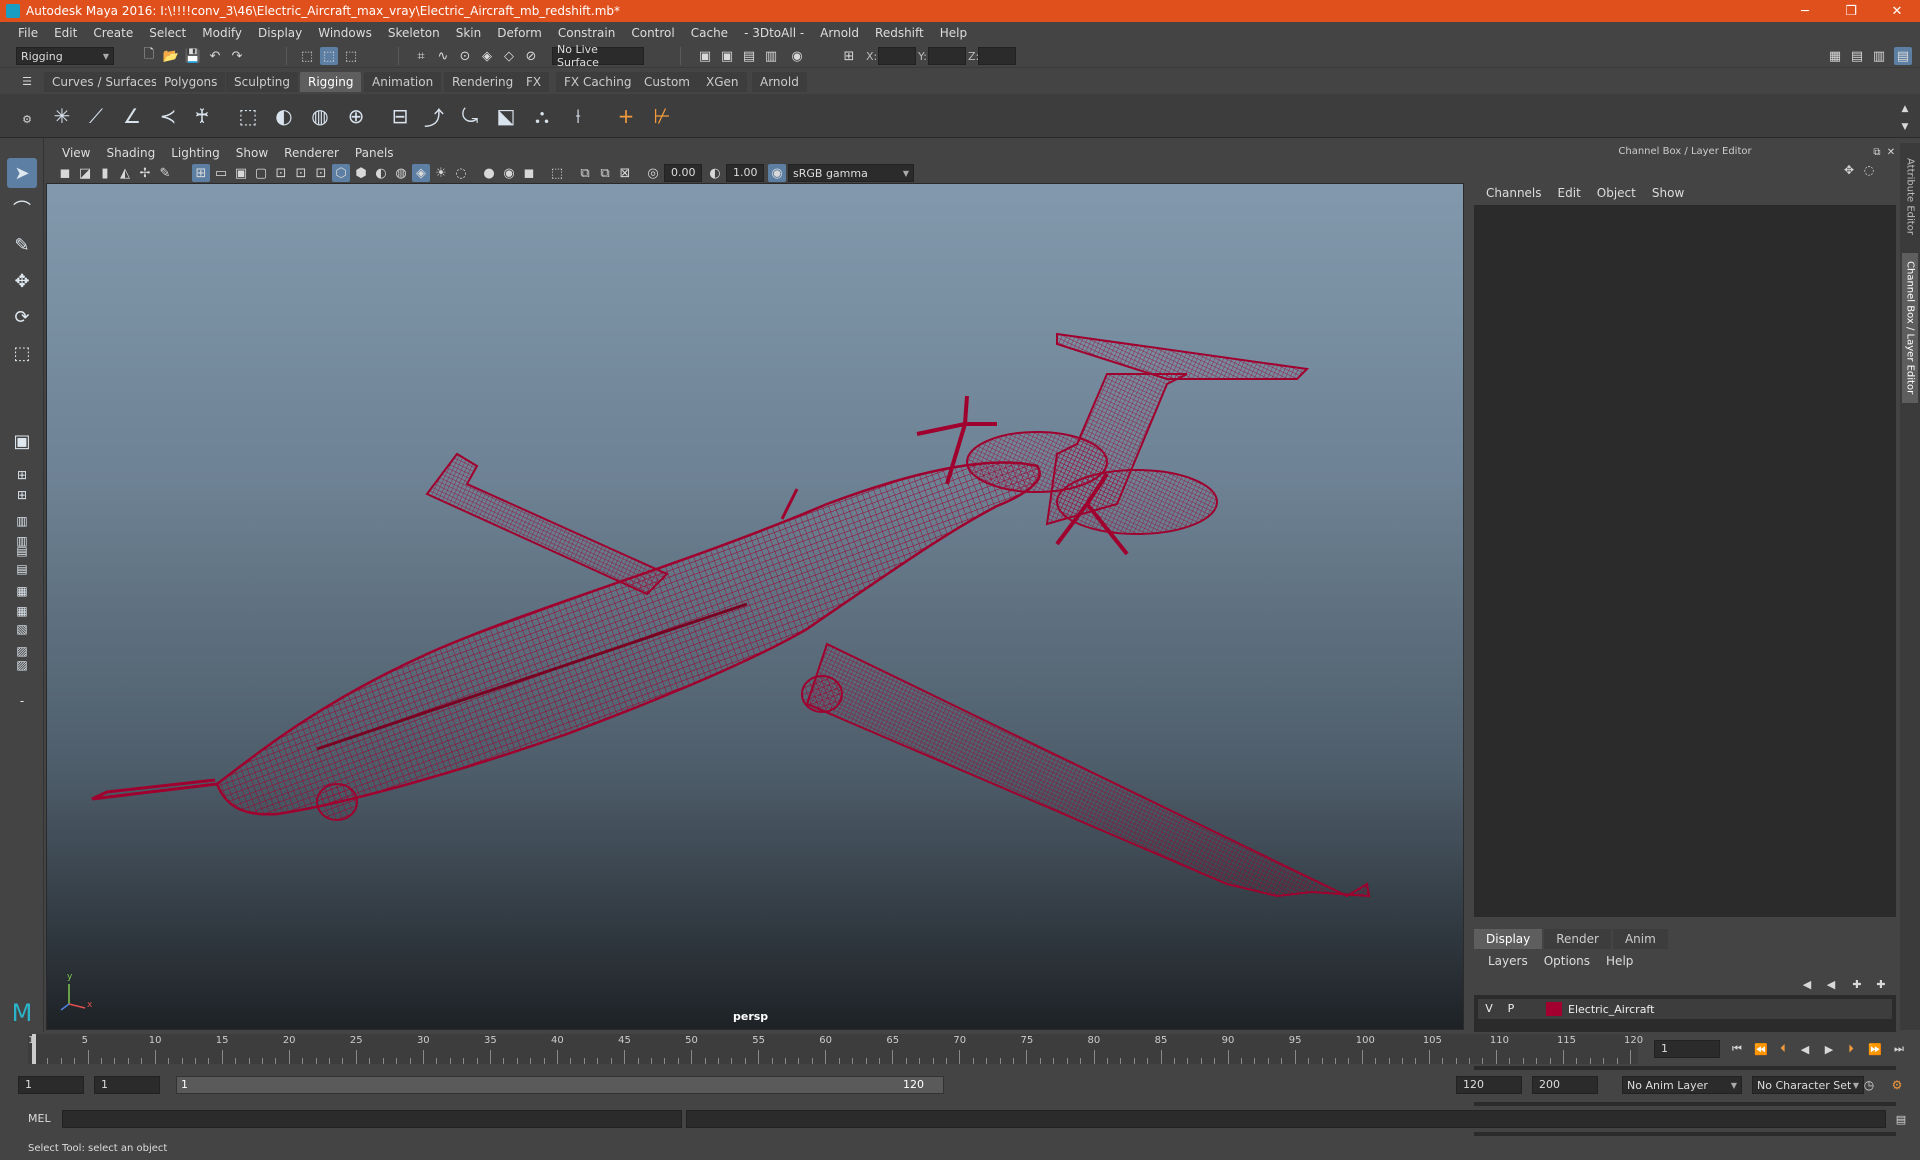 This screenshot has height=1160, width=1920. What do you see at coordinates (1857, 984) in the screenshot?
I see `new-layer-icon: ✚` at bounding box center [1857, 984].